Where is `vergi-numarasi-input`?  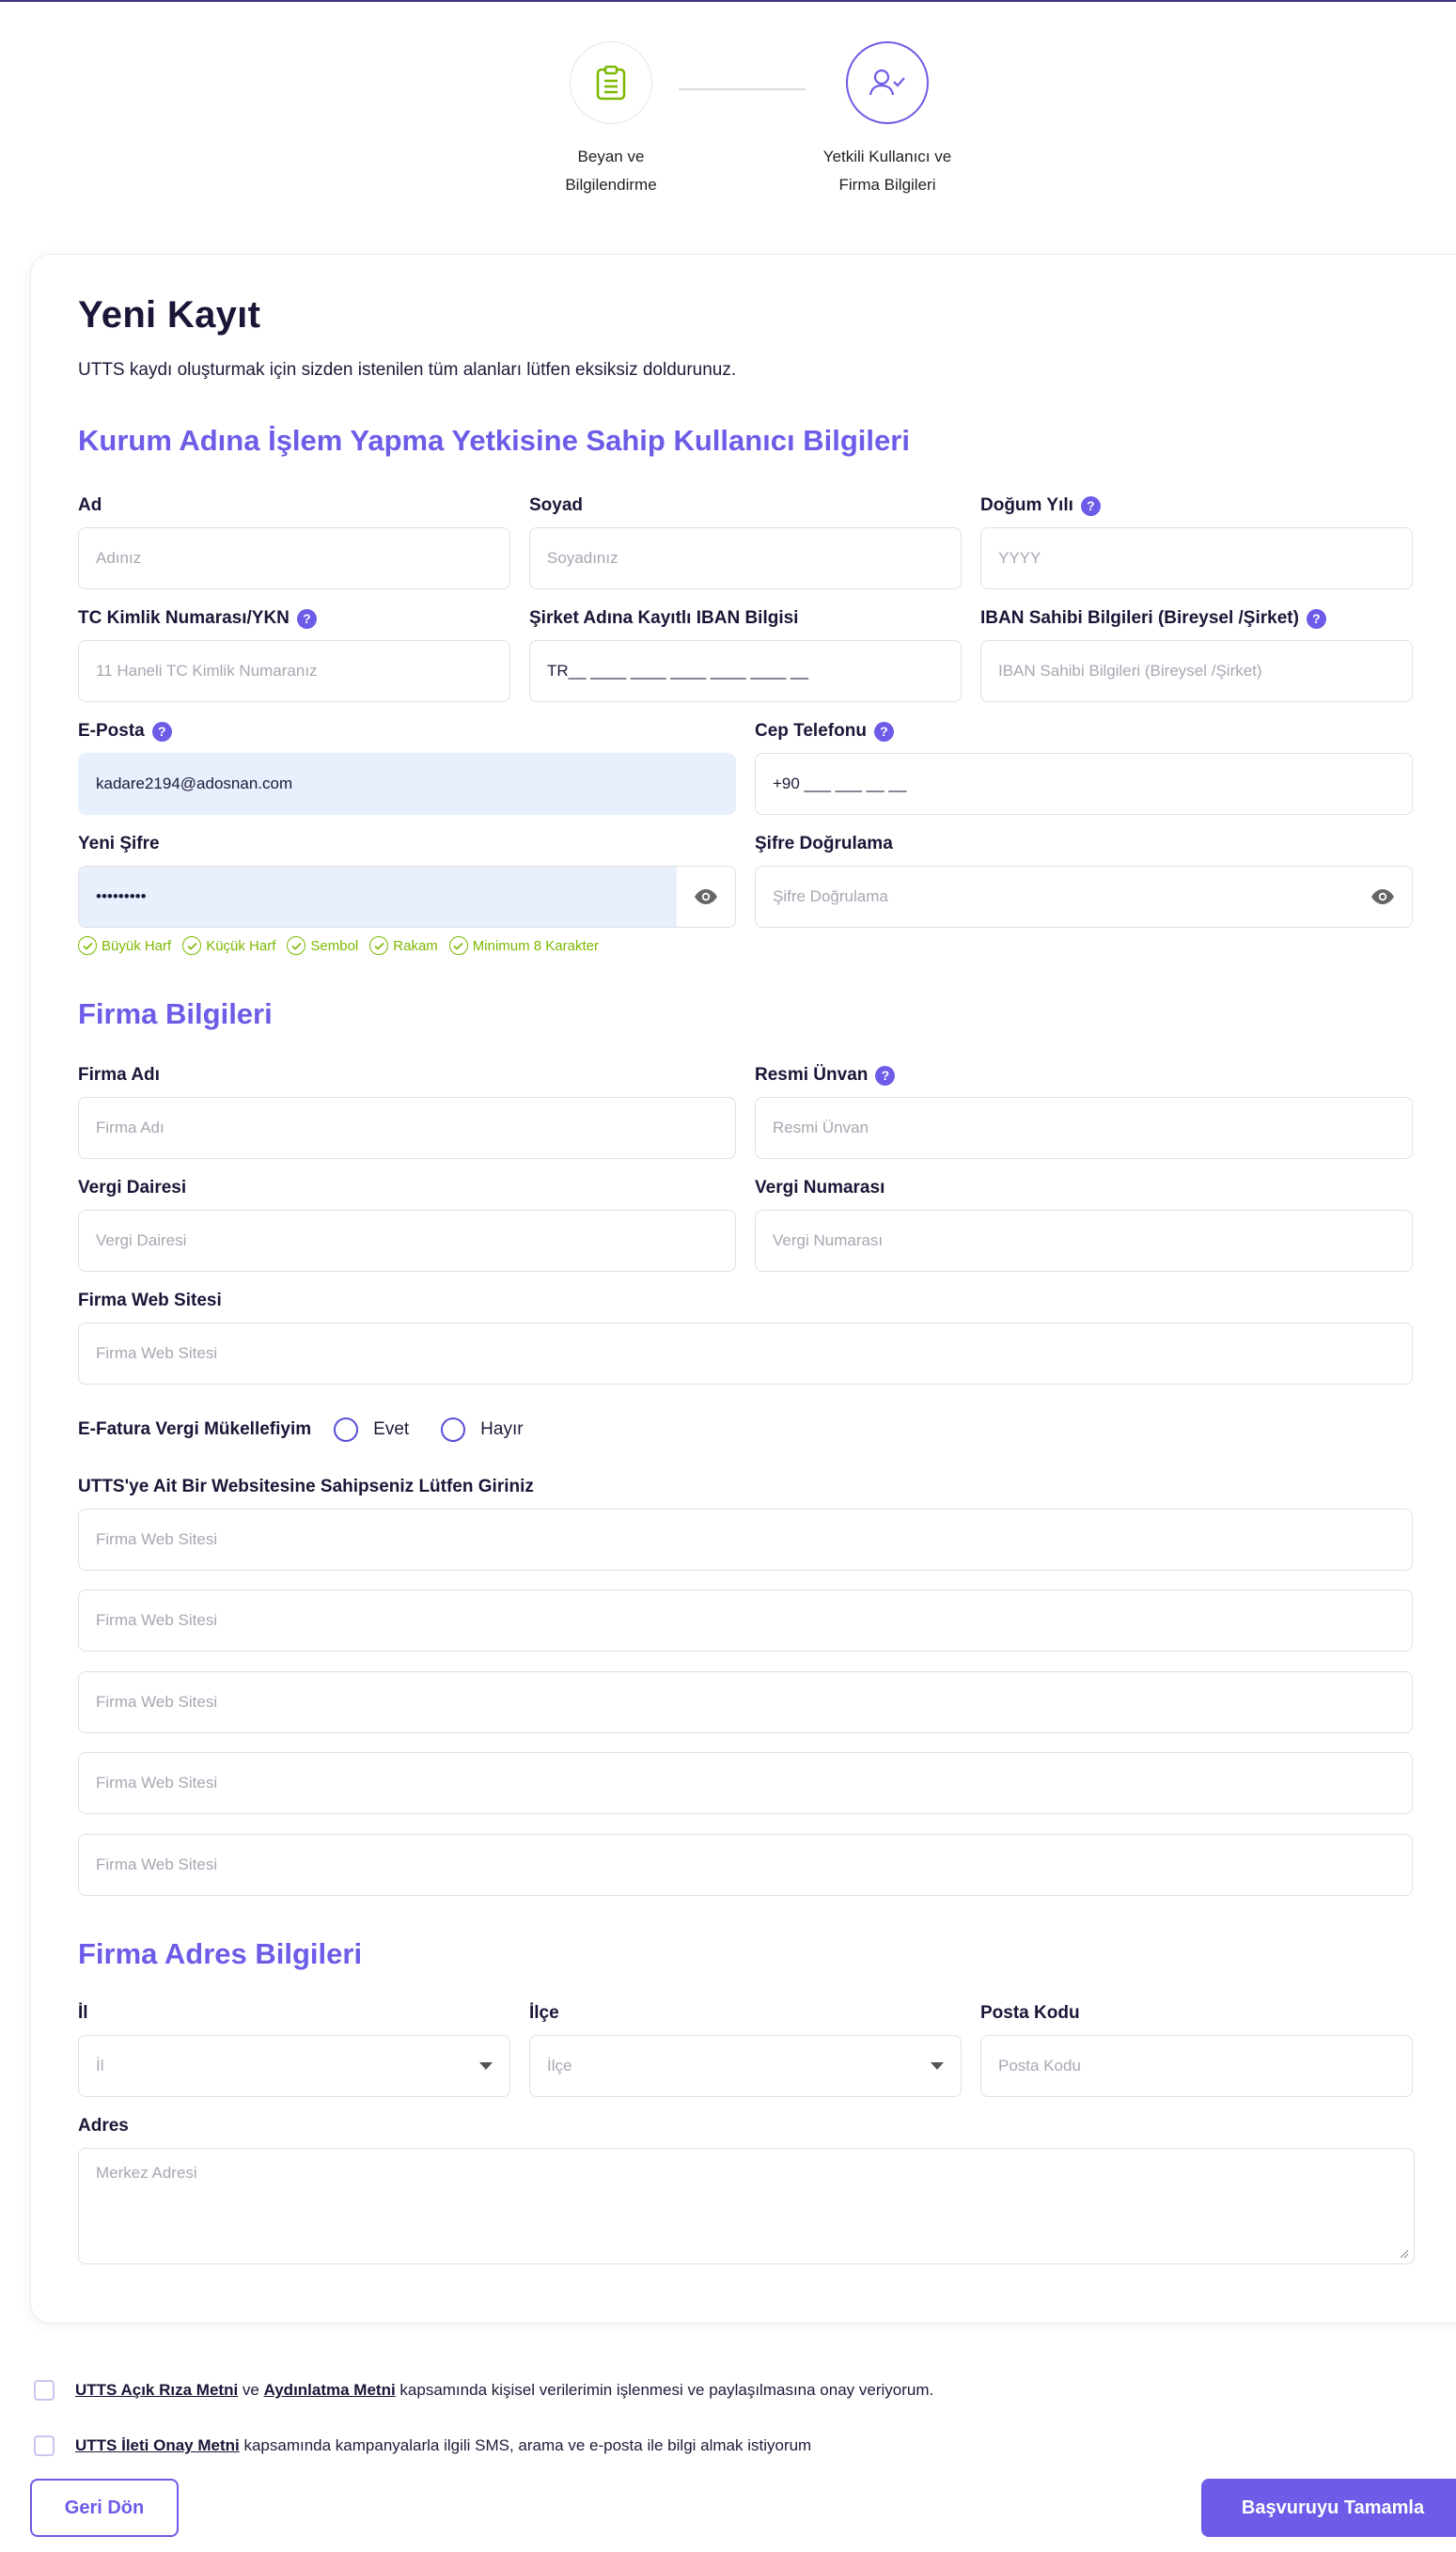
vergi-numarasi-input is located at coordinates (1084, 1241).